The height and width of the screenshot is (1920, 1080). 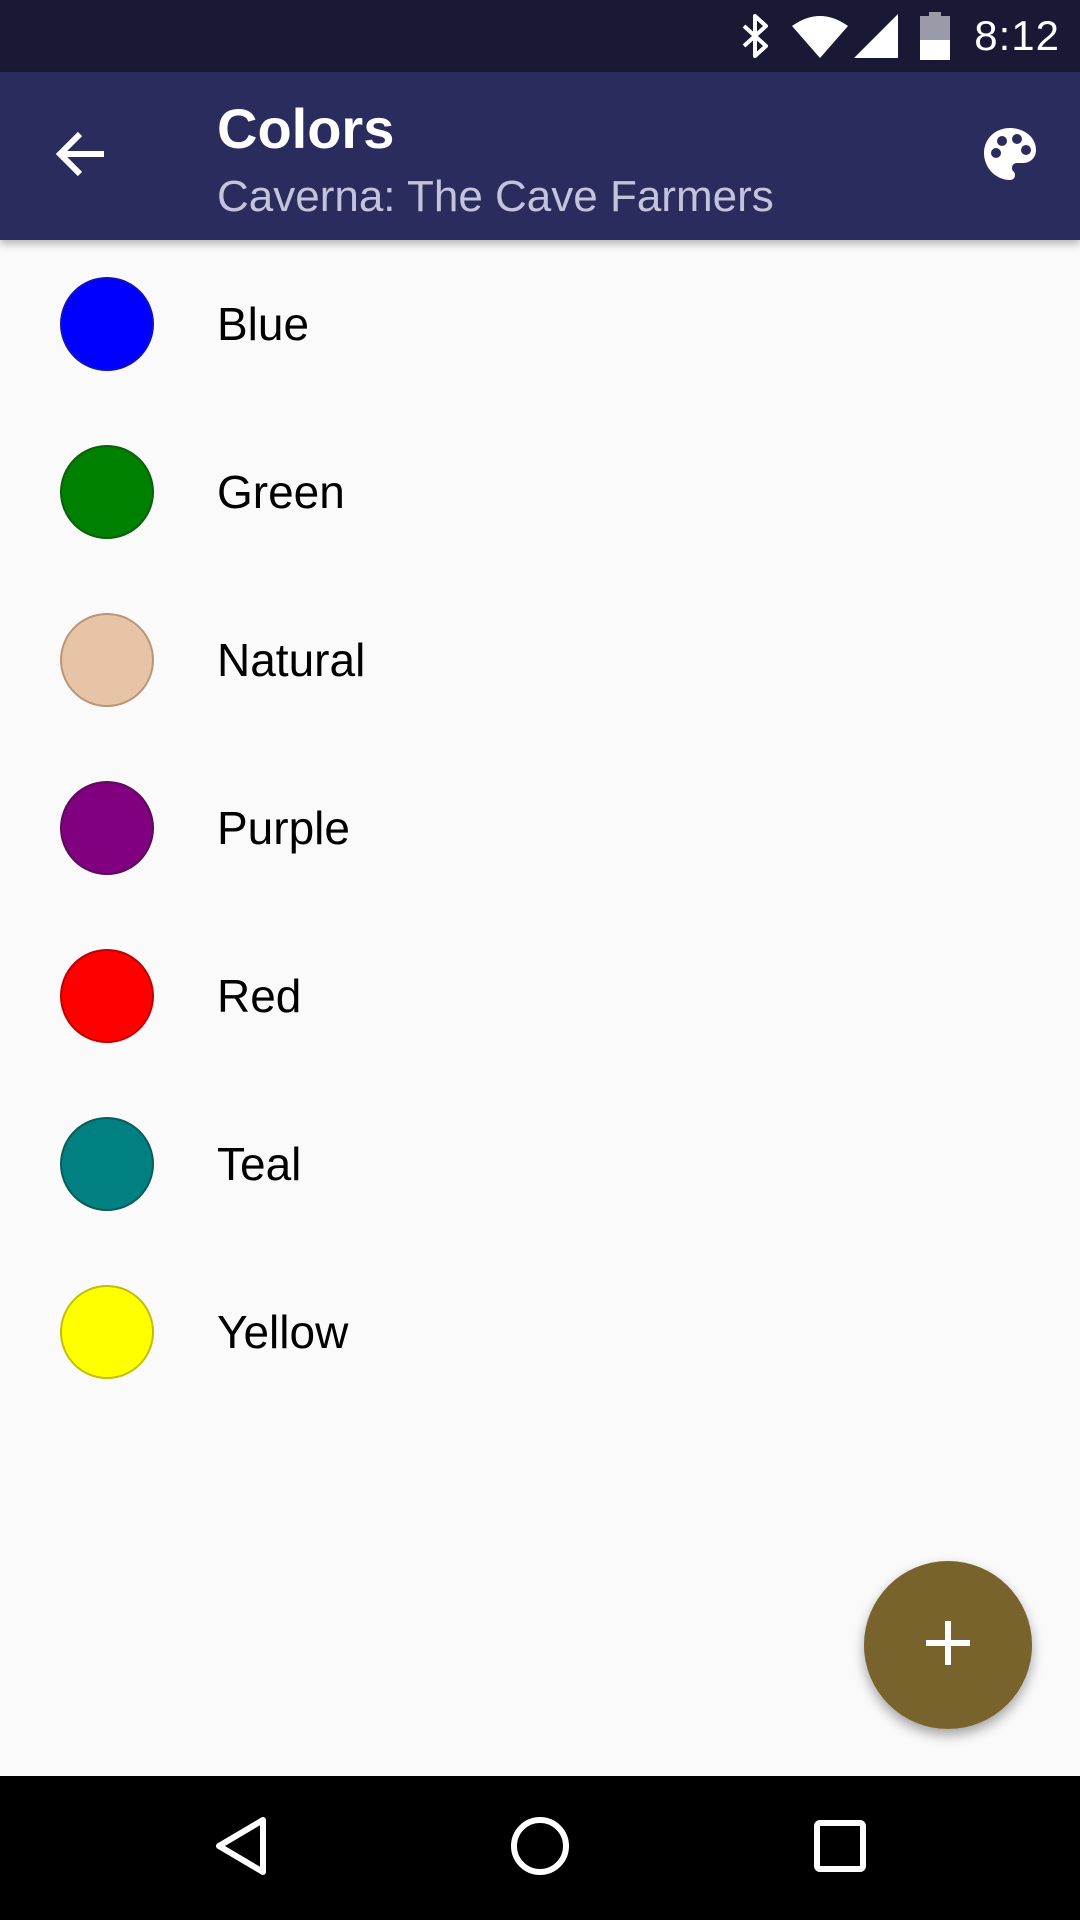 I want to click on battery-icon, so click(x=935, y=36).